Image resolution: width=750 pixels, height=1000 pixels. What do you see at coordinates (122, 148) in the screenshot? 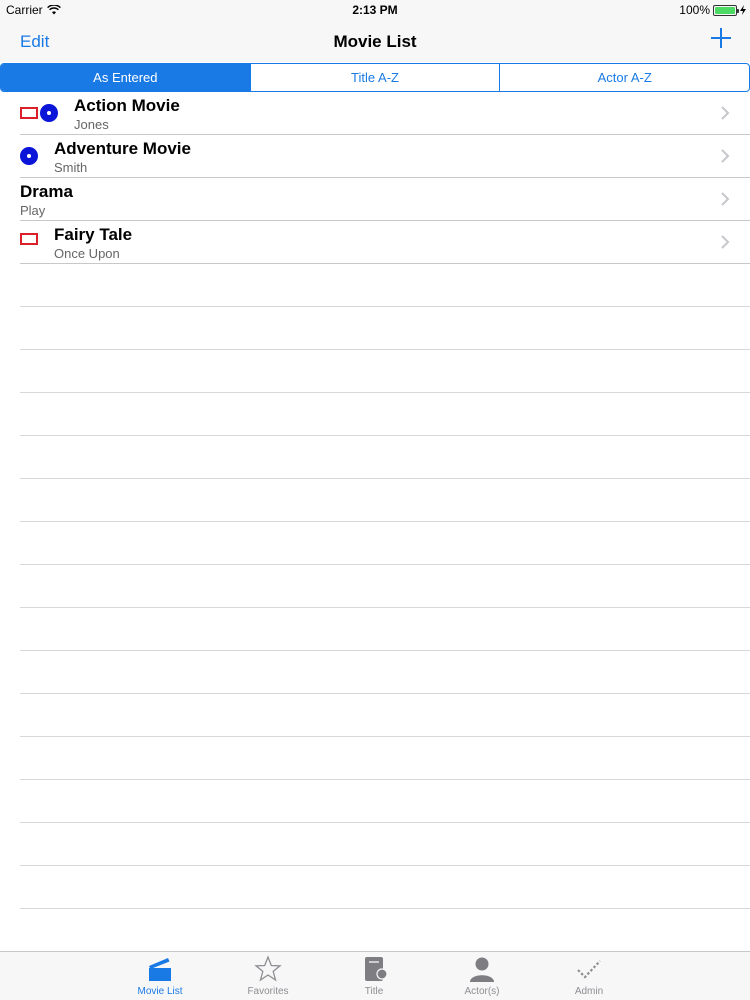
I see `movie-title: Adventure Movie` at bounding box center [122, 148].